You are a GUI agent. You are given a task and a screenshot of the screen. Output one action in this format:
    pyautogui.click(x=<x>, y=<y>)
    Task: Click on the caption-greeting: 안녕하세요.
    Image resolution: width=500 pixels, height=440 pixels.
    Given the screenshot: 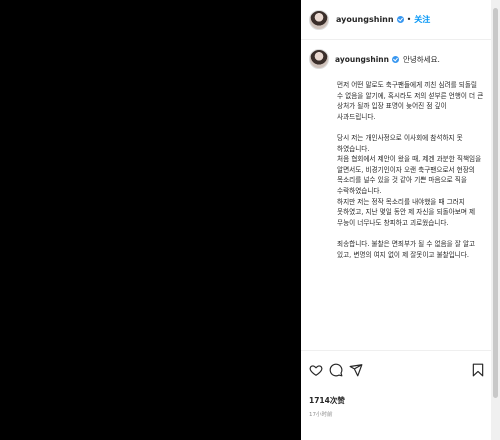 What is the action you would take?
    pyautogui.click(x=421, y=59)
    